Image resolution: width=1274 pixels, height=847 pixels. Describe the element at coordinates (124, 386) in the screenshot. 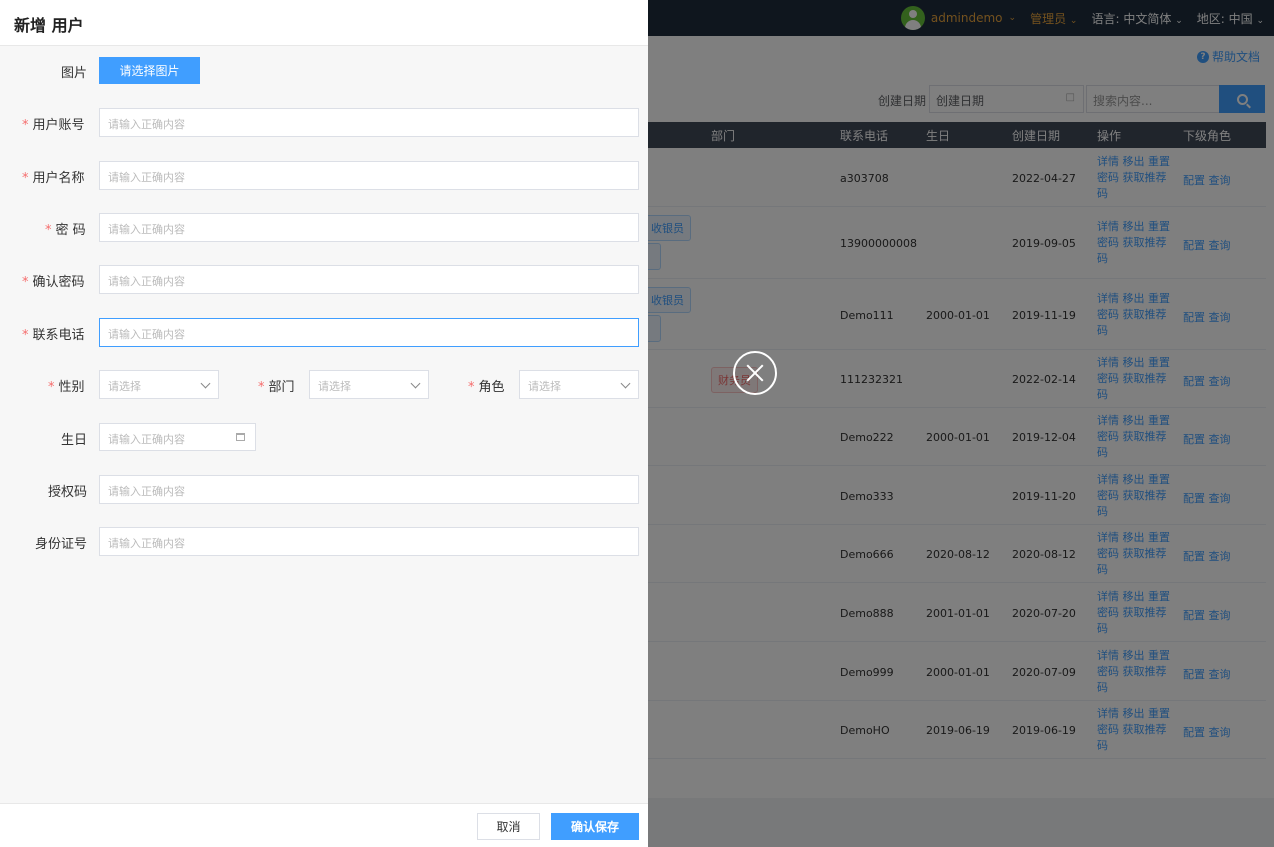

I see `gender-select-placeholder: 请选择` at that location.